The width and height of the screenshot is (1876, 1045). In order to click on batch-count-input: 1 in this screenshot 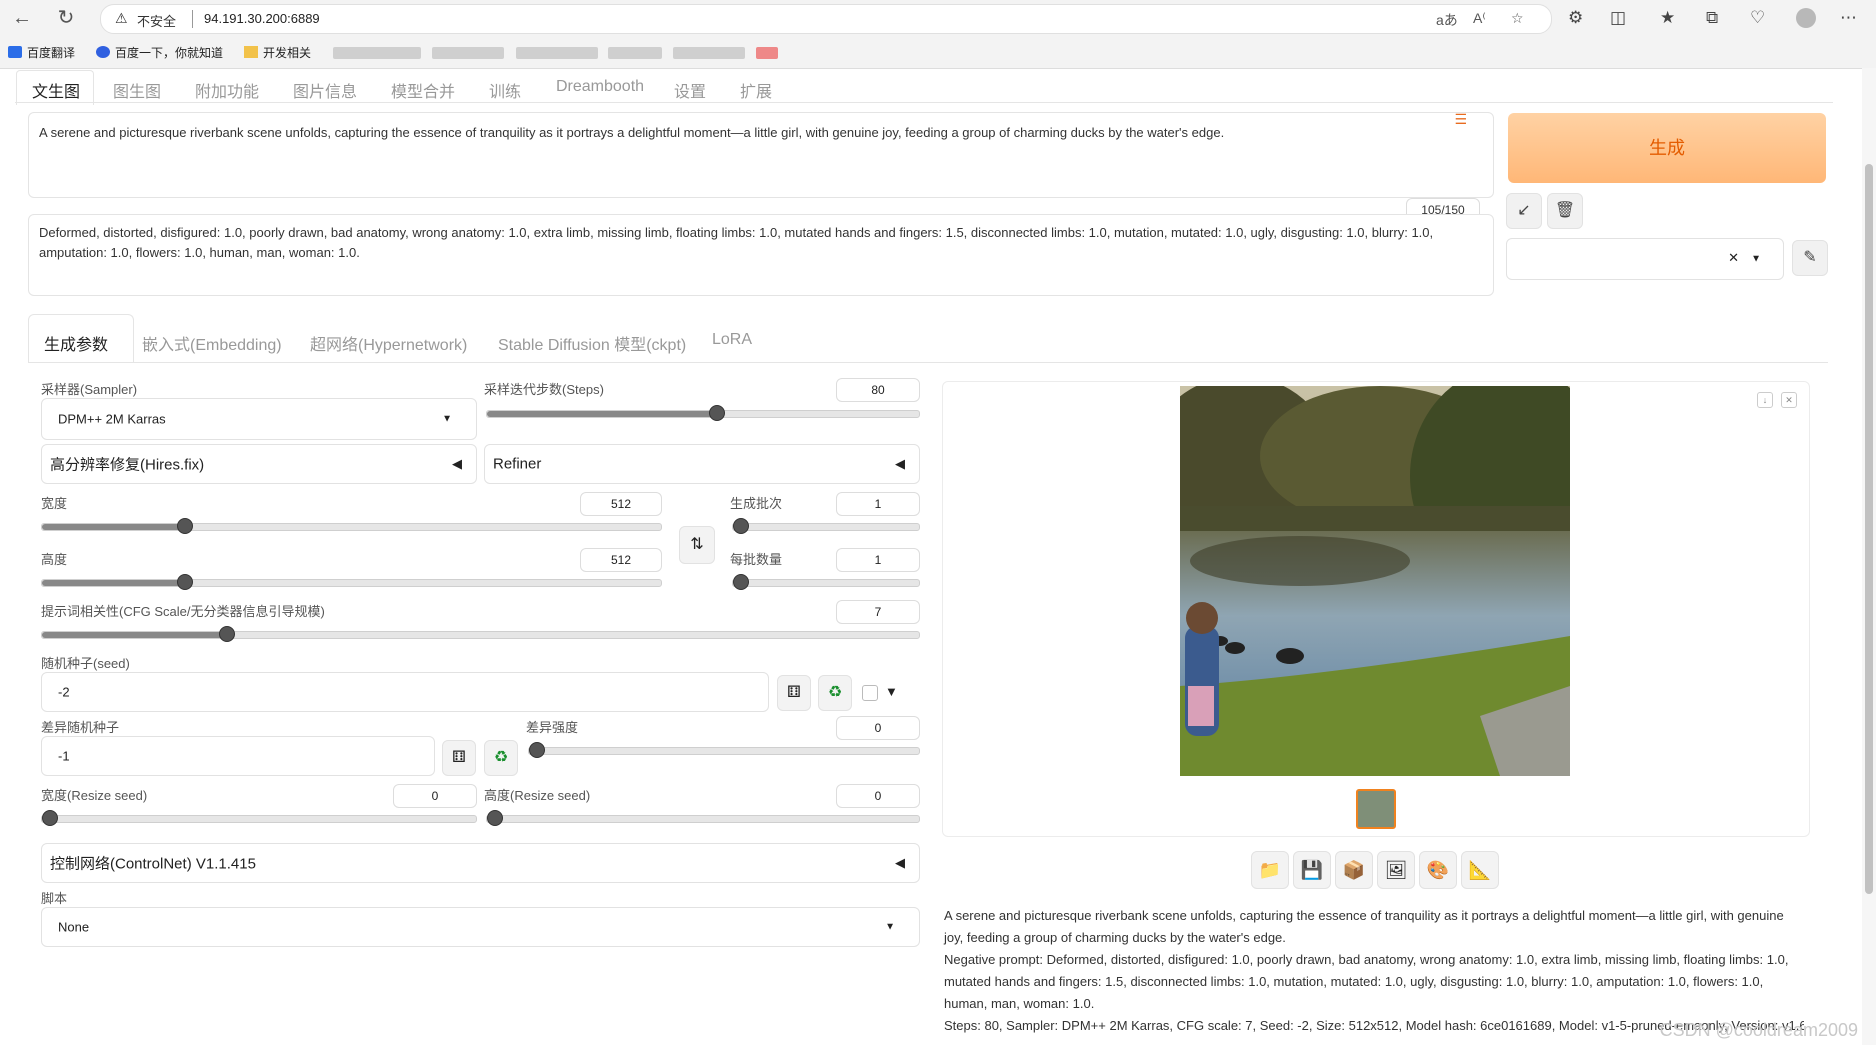, I will do `click(878, 504)`.